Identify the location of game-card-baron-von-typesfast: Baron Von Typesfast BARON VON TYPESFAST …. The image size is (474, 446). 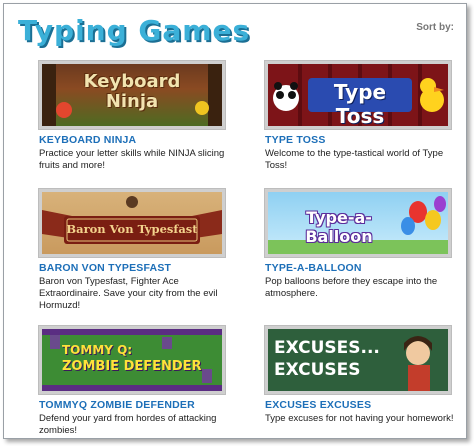
(139, 250).